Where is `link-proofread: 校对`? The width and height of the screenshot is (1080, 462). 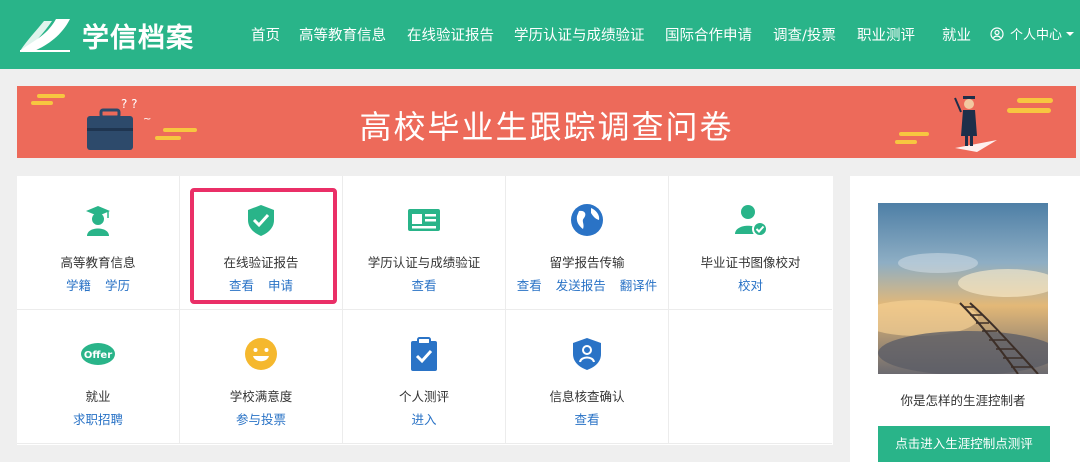 link-proofread: 校对 is located at coordinates (750, 285).